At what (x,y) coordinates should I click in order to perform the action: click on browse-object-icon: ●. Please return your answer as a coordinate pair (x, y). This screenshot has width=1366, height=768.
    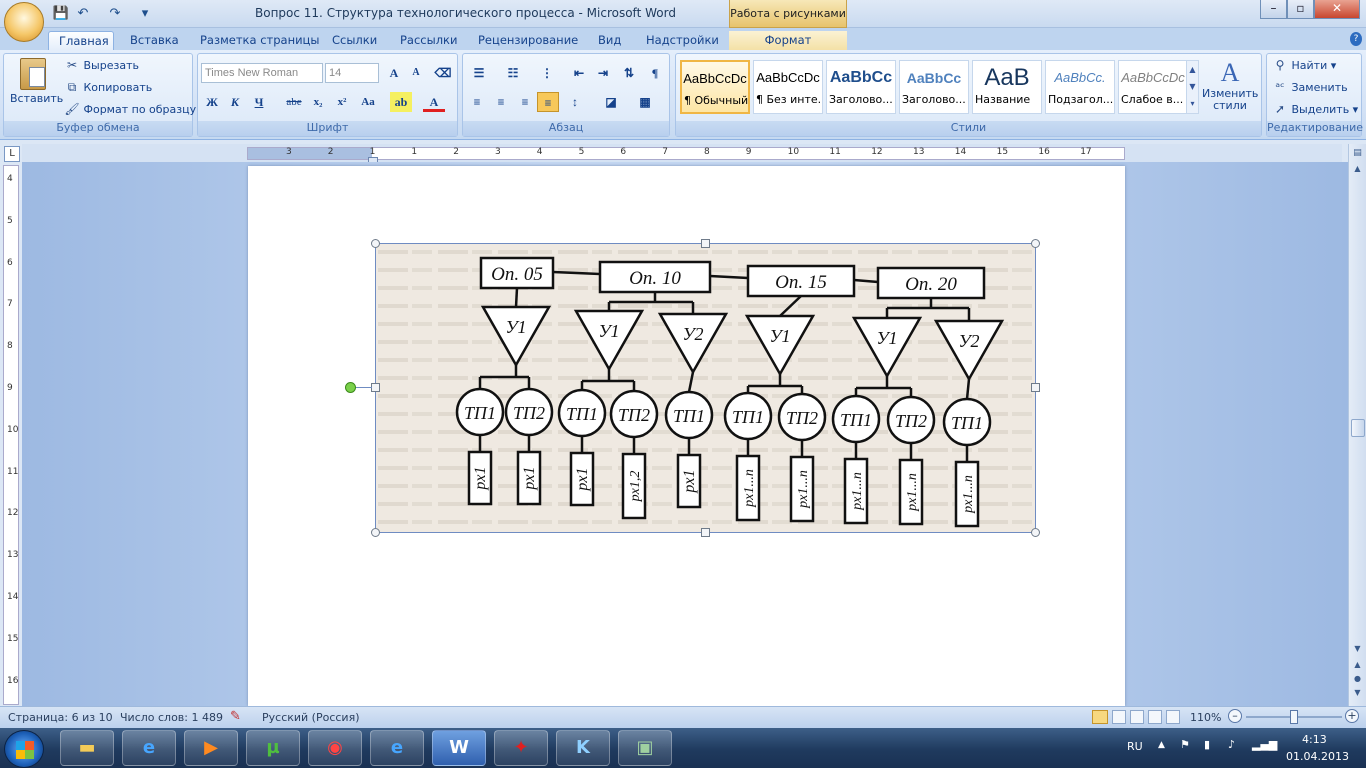
    Looking at the image, I should click on (1357, 678).